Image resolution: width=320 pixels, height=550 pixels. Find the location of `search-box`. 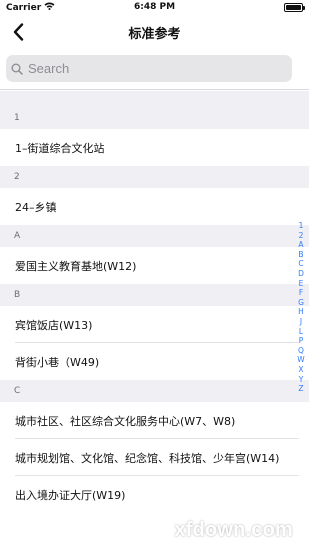

search-box is located at coordinates (149, 68).